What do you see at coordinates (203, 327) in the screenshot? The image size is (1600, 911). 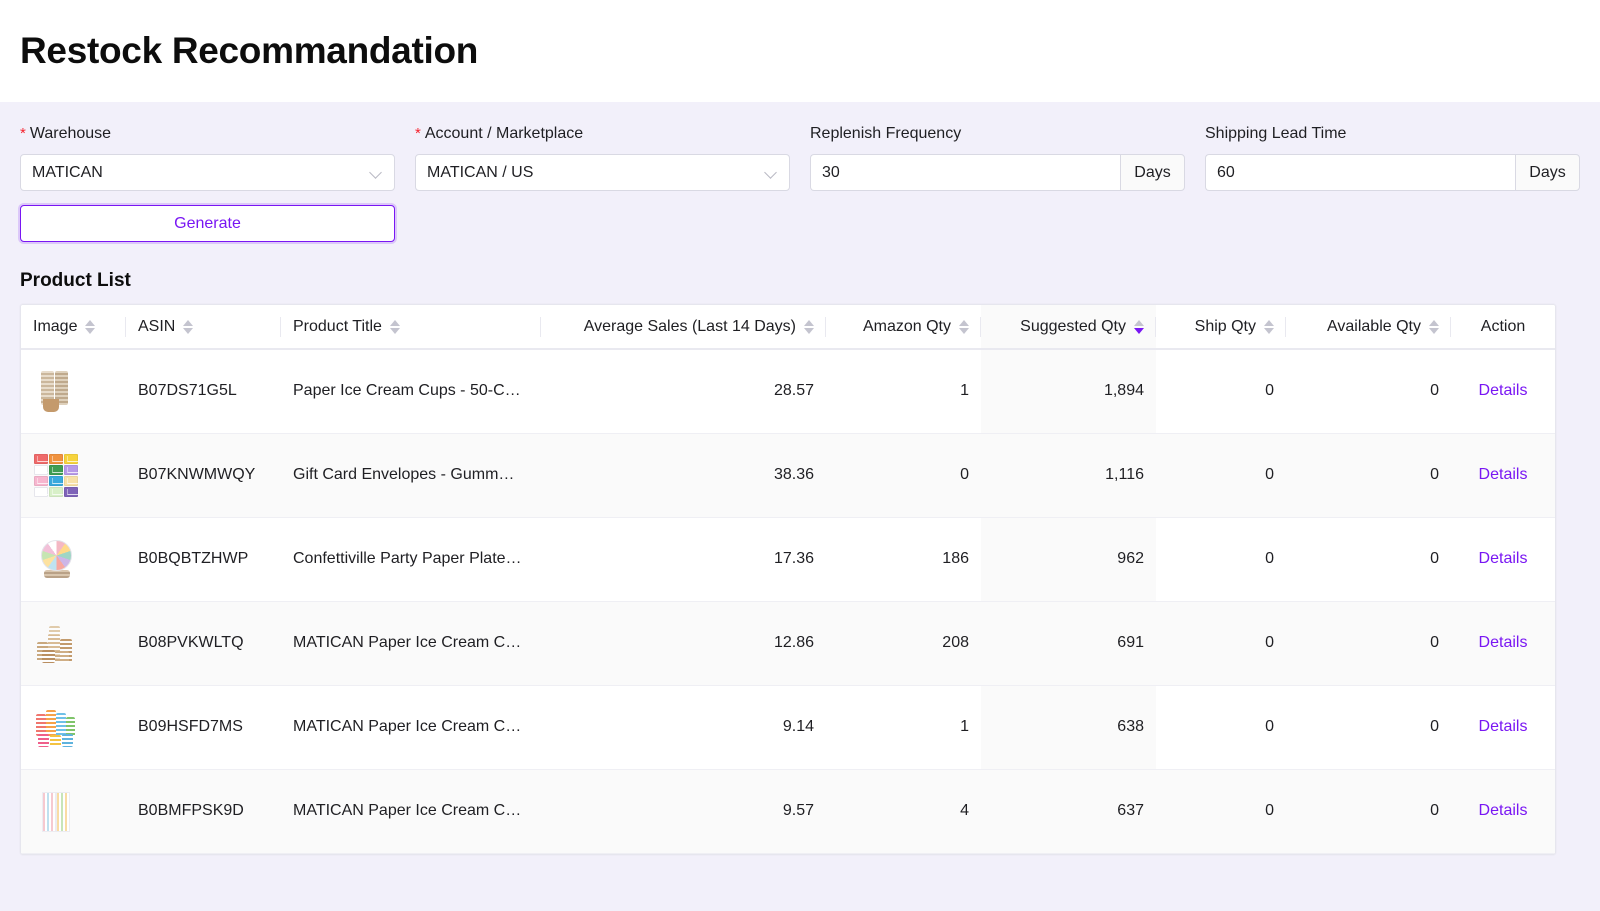 I see `column-header-asin: ASIN` at bounding box center [203, 327].